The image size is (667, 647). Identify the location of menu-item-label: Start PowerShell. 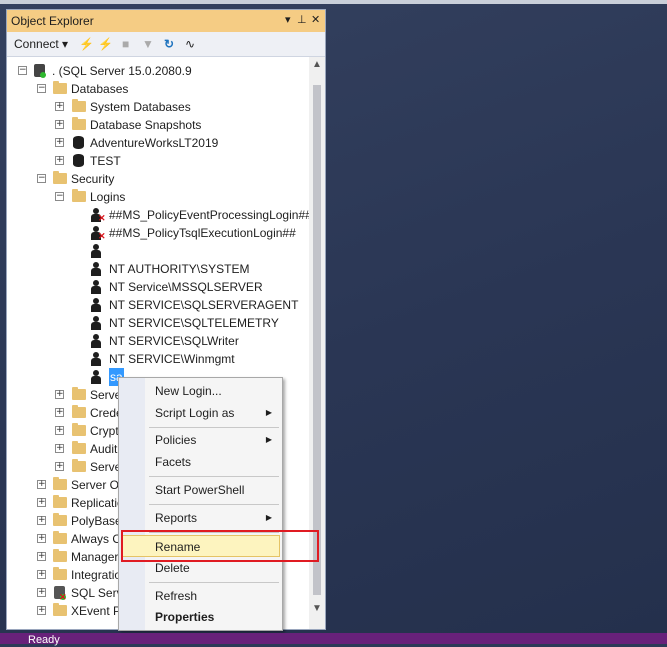
(200, 490).